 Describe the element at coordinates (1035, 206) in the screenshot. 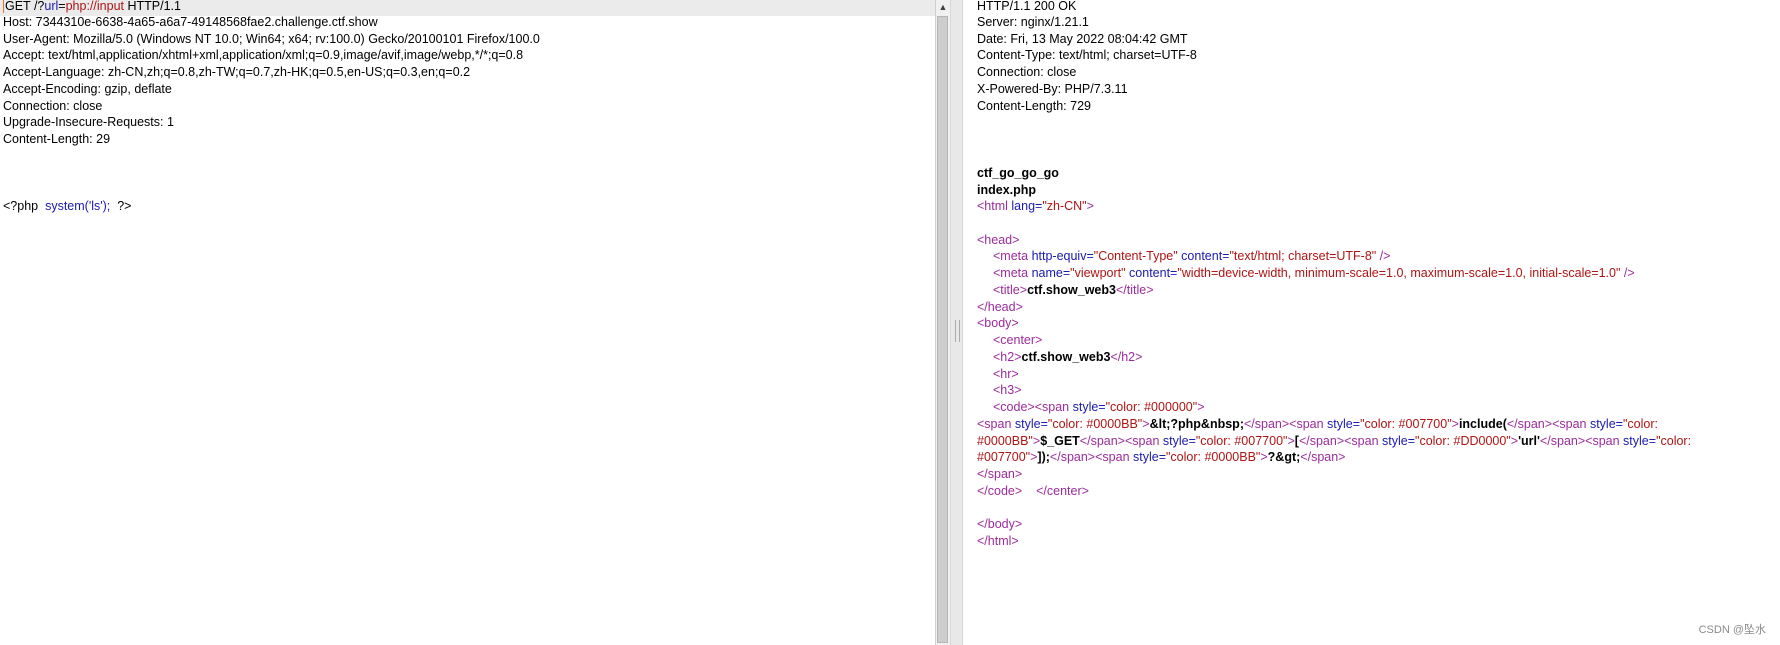

I see `html-tag-line: <html lang="zh-CN">` at that location.